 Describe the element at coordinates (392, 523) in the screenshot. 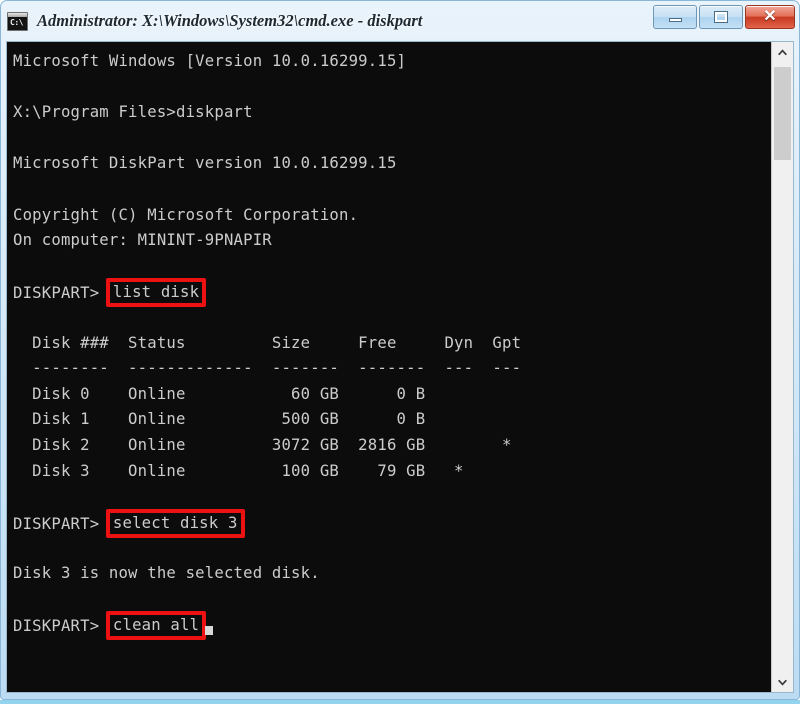

I see `console-line: DISKPART> select disk 3` at that location.